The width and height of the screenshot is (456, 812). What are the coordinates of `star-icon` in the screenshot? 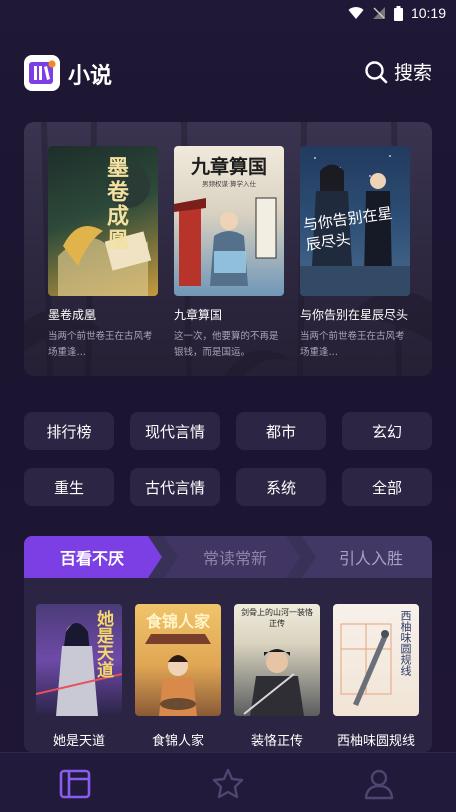 It's located at (228, 783).